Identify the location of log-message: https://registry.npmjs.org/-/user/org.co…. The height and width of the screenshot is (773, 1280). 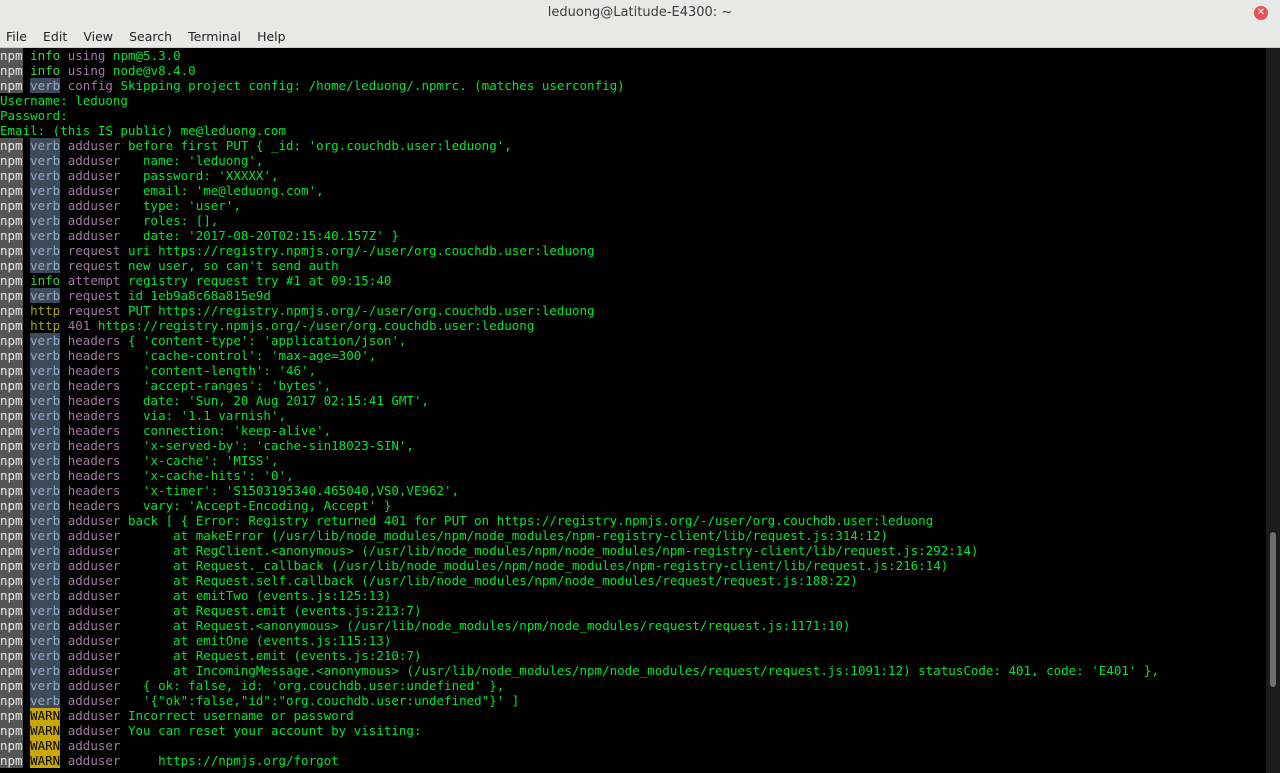
(316, 325).